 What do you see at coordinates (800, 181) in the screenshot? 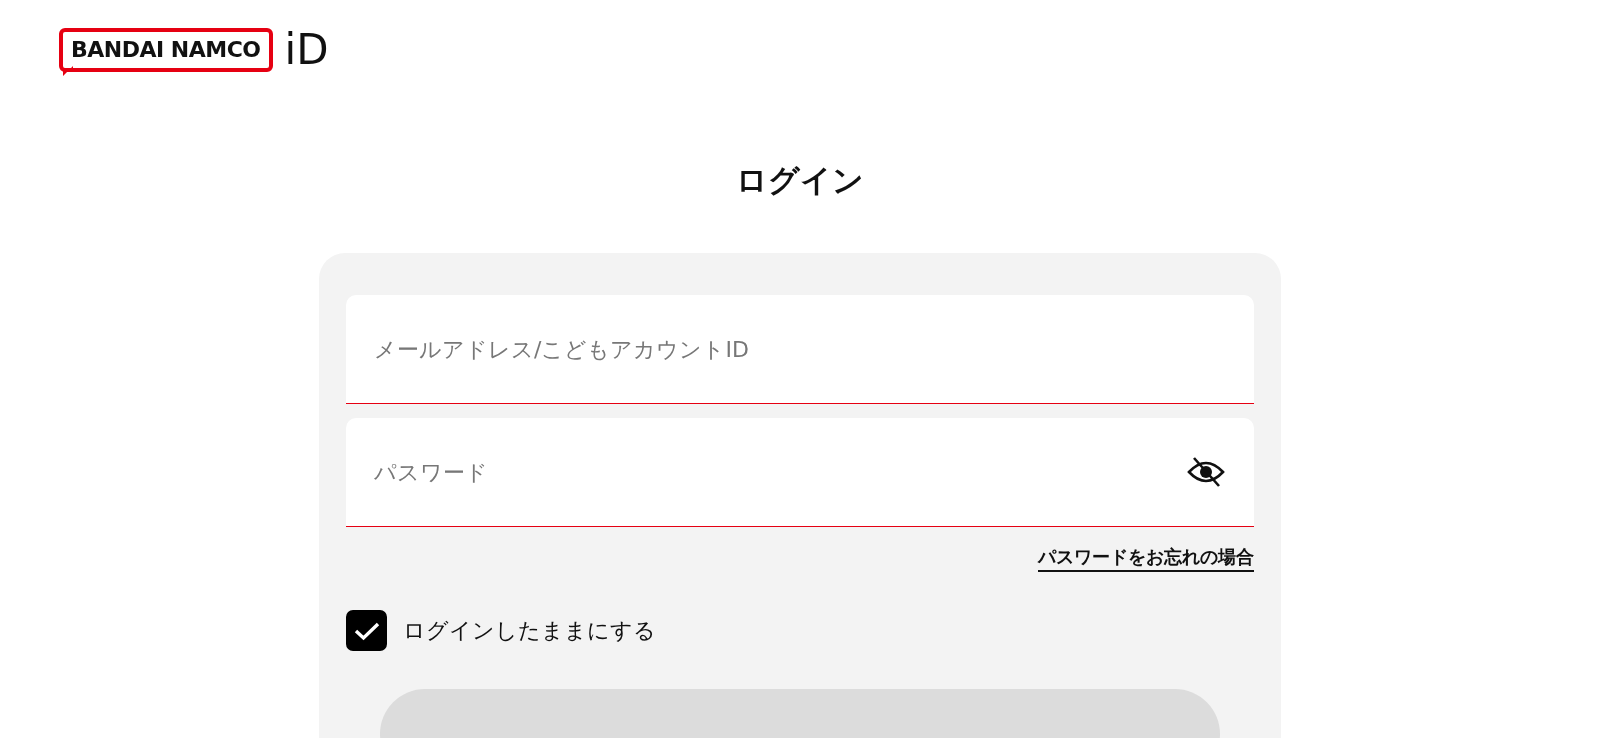
I see `page-title: ログイン` at bounding box center [800, 181].